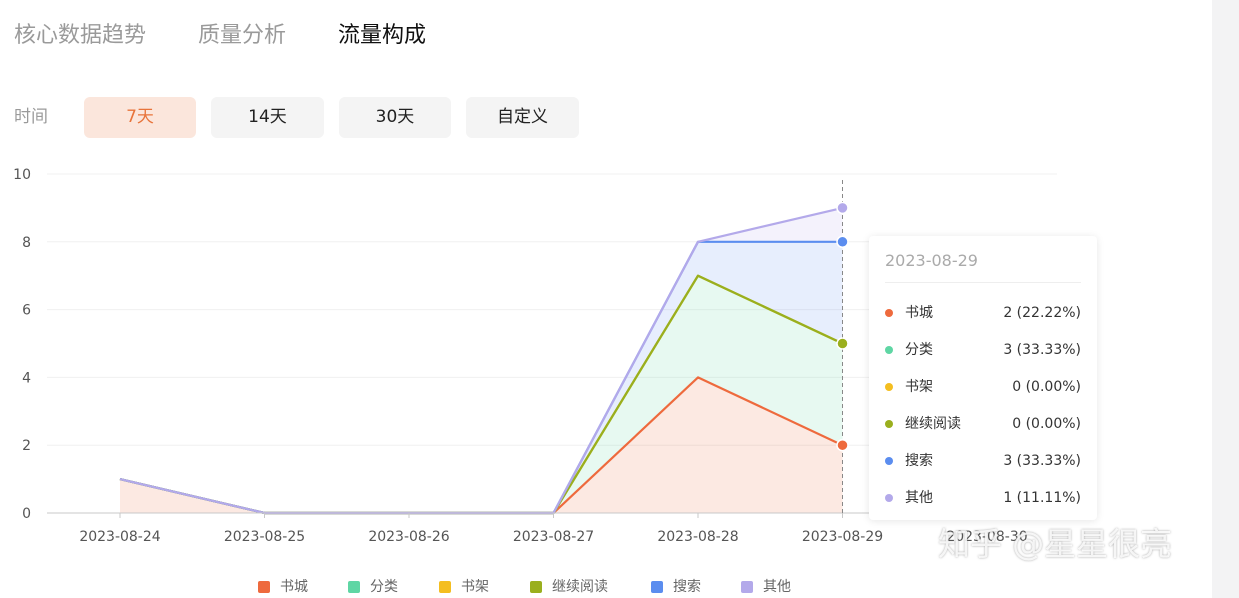 The height and width of the screenshot is (598, 1239). What do you see at coordinates (983, 350) in the screenshot?
I see `tooltip-row: 分类 3 (33.33%)` at bounding box center [983, 350].